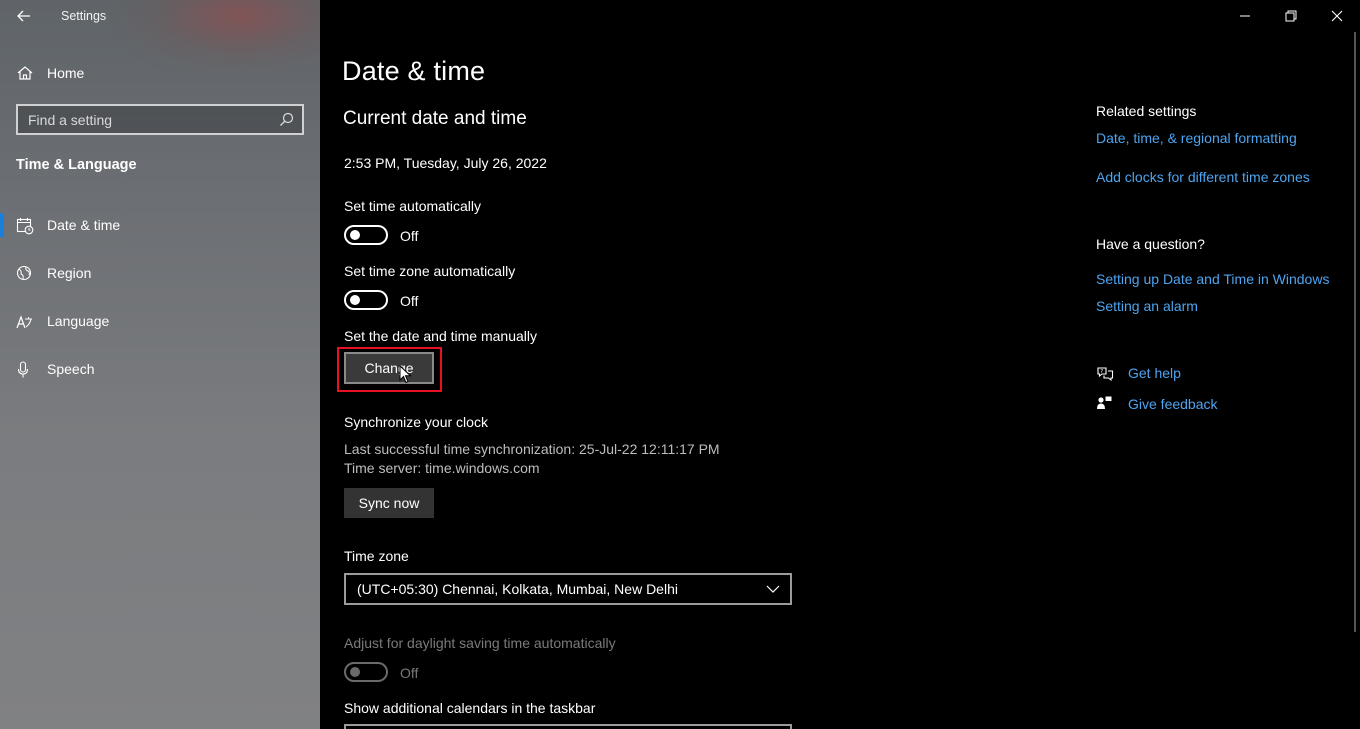 The width and height of the screenshot is (1360, 729). Describe the element at coordinates (24, 273) in the screenshot. I see `globe-icon` at that location.